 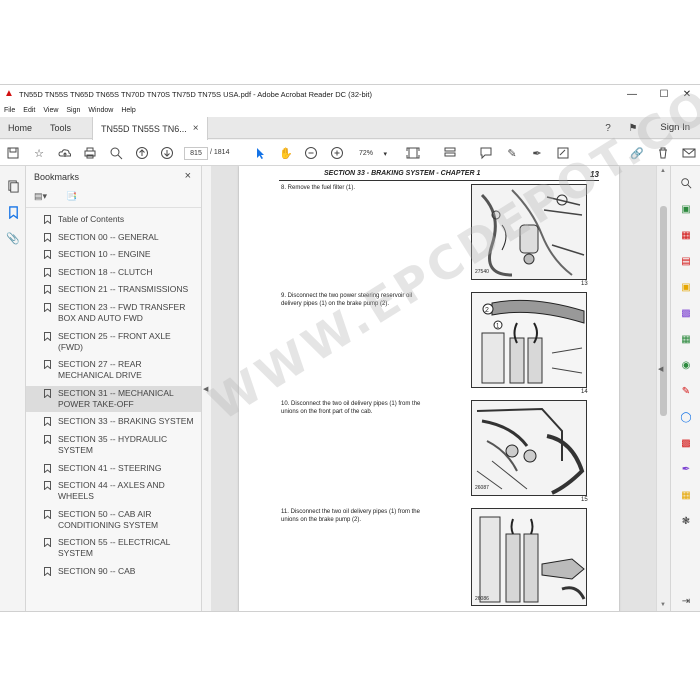 I want to click on tab-home: Home, so click(x=20, y=128).